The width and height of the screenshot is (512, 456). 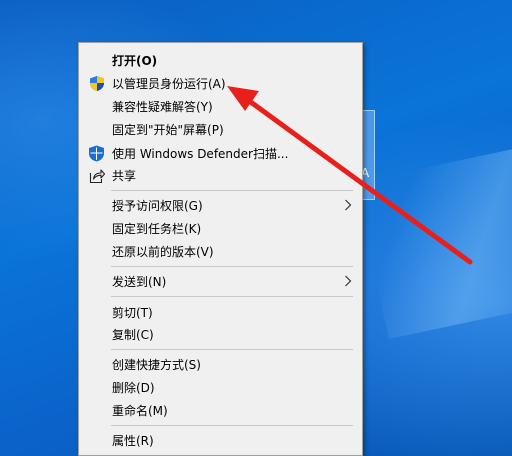 I want to click on menu-item-label: 复制(C), so click(x=133, y=334).